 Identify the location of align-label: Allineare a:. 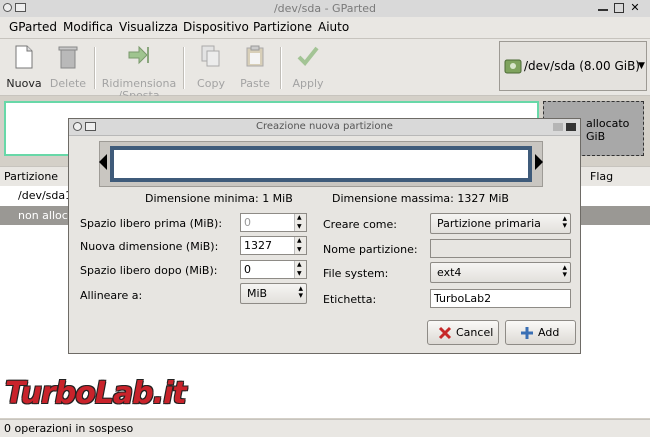
(111, 295).